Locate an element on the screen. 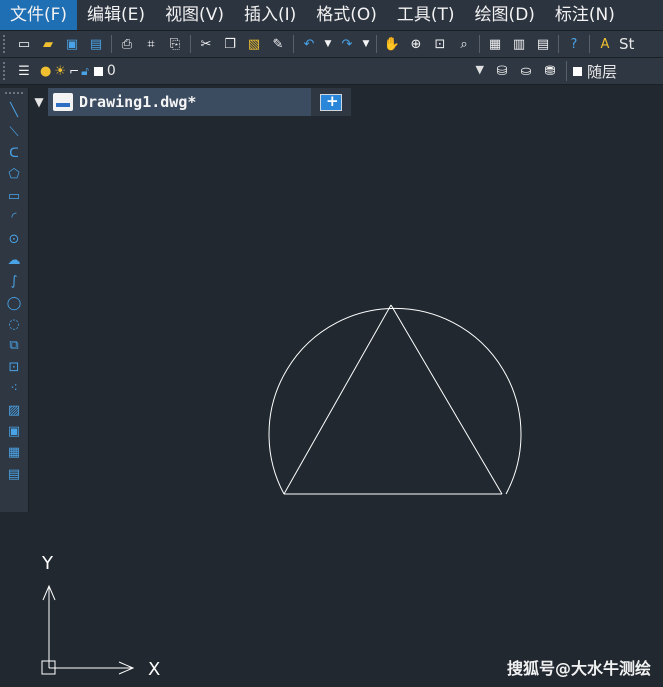  undo-icon: ↶ is located at coordinates (309, 44).